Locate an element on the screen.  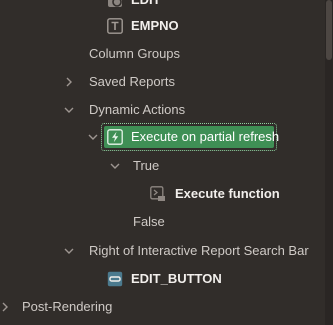
tree-node-label: EDIT is located at coordinates (146, 4).